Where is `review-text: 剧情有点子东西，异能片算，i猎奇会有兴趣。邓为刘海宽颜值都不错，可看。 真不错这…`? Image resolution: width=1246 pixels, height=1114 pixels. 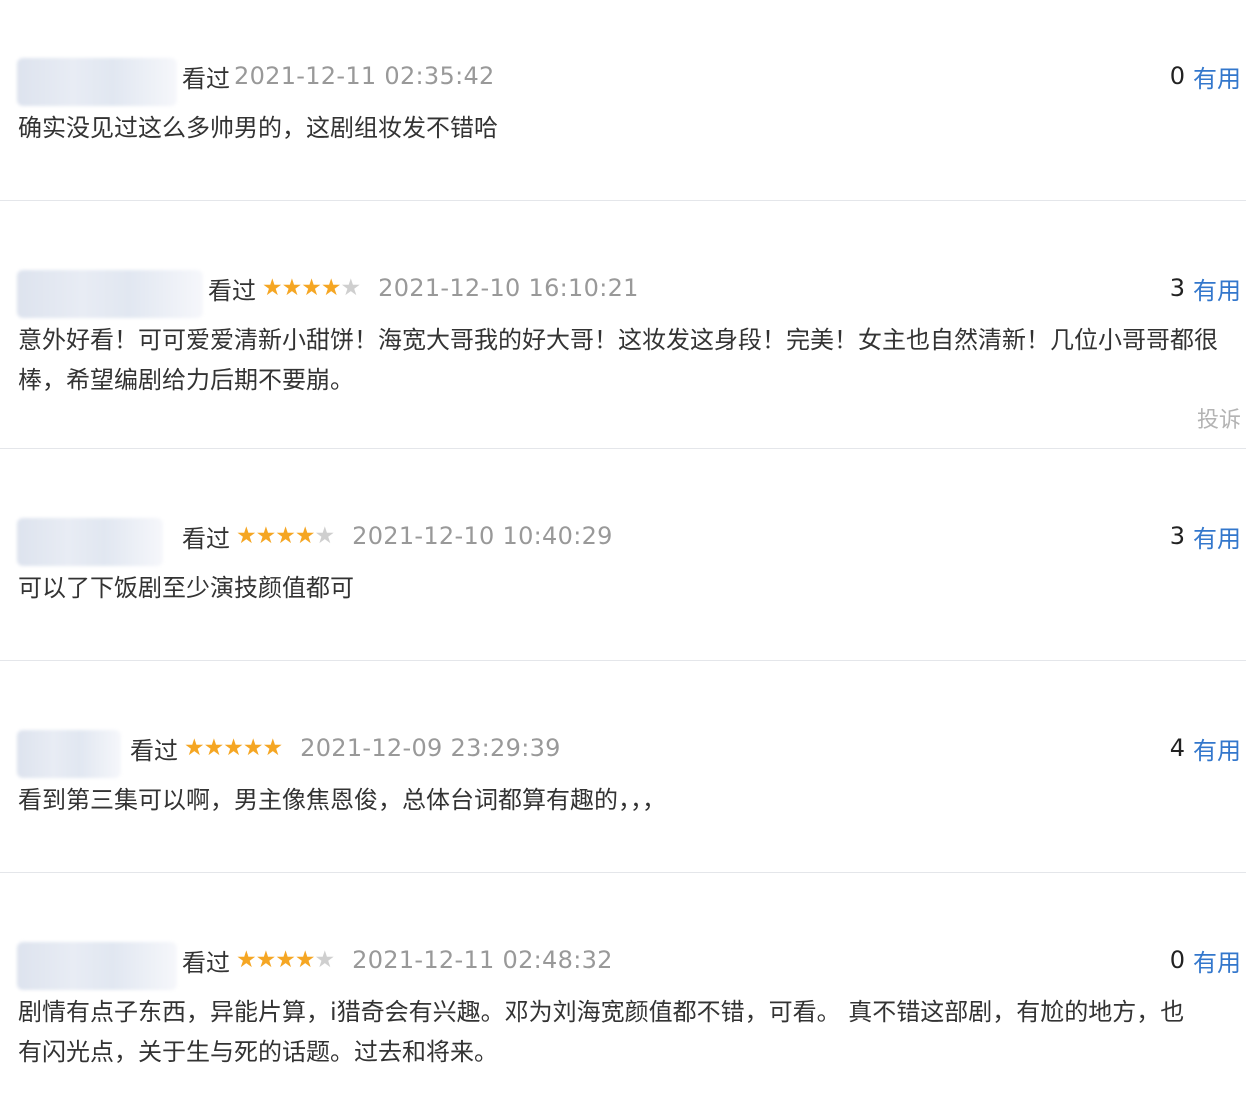
review-text: 剧情有点子东西，异能片算，i猎奇会有兴趣。邓为刘海宽颜值都不错，可看。 真不错这… is located at coordinates (601, 1032).